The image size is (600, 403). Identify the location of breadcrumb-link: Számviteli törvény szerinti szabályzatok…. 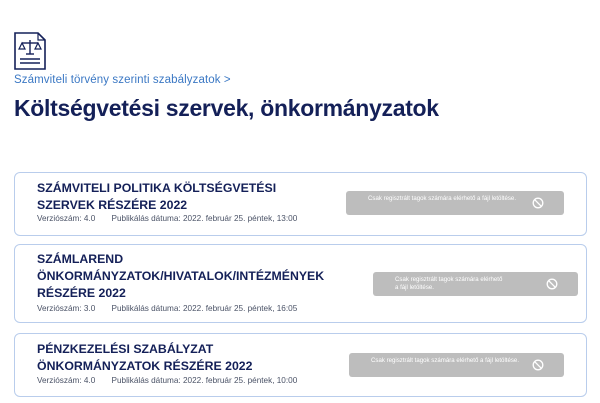
(122, 80).